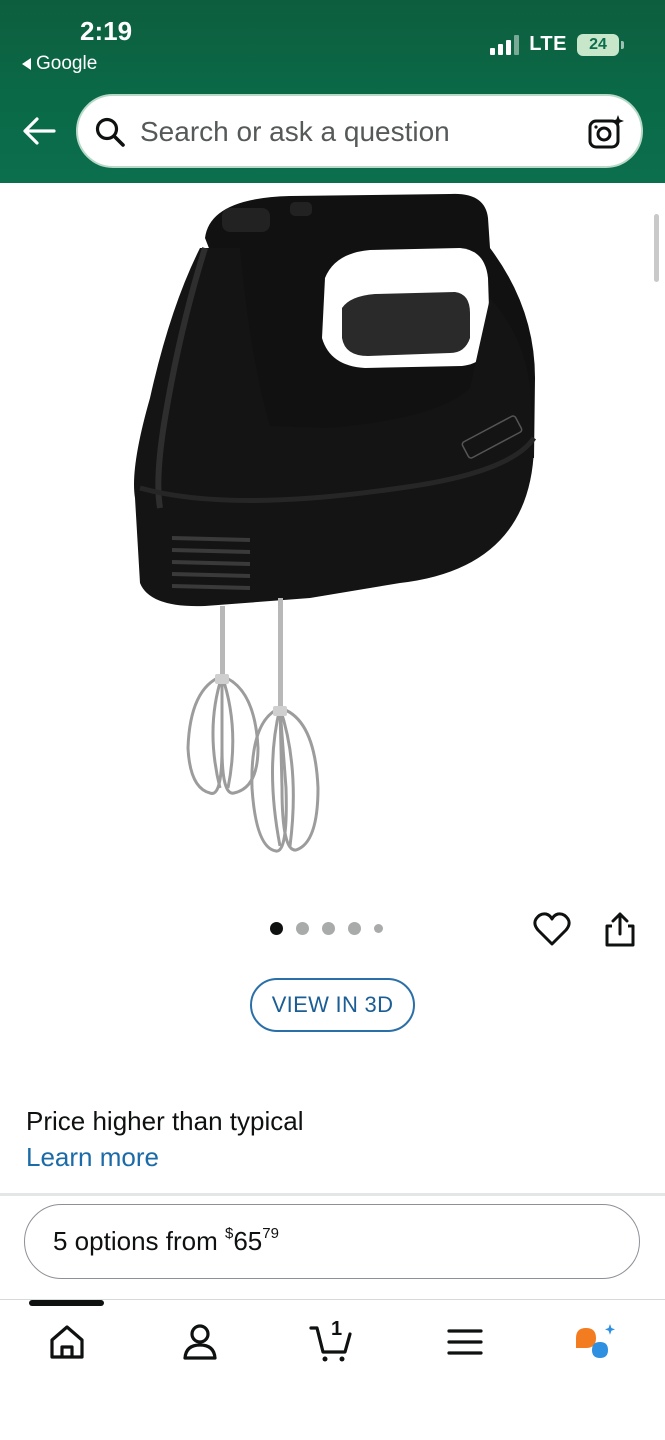 The height and width of the screenshot is (1440, 665). What do you see at coordinates (332, 1005) in the screenshot?
I see `view-in-3d-button: VIEW IN 3D` at bounding box center [332, 1005].